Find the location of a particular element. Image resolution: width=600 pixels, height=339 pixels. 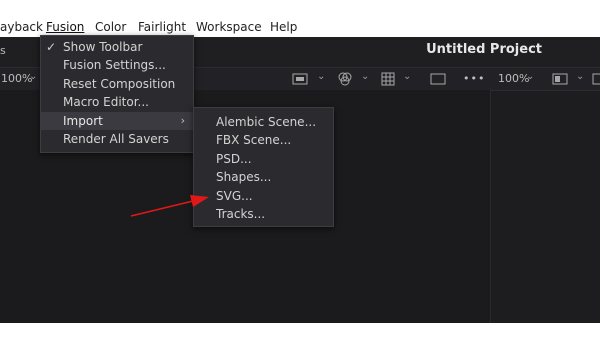

menu-item-reset-composition: Reset Composition is located at coordinates (117, 84).